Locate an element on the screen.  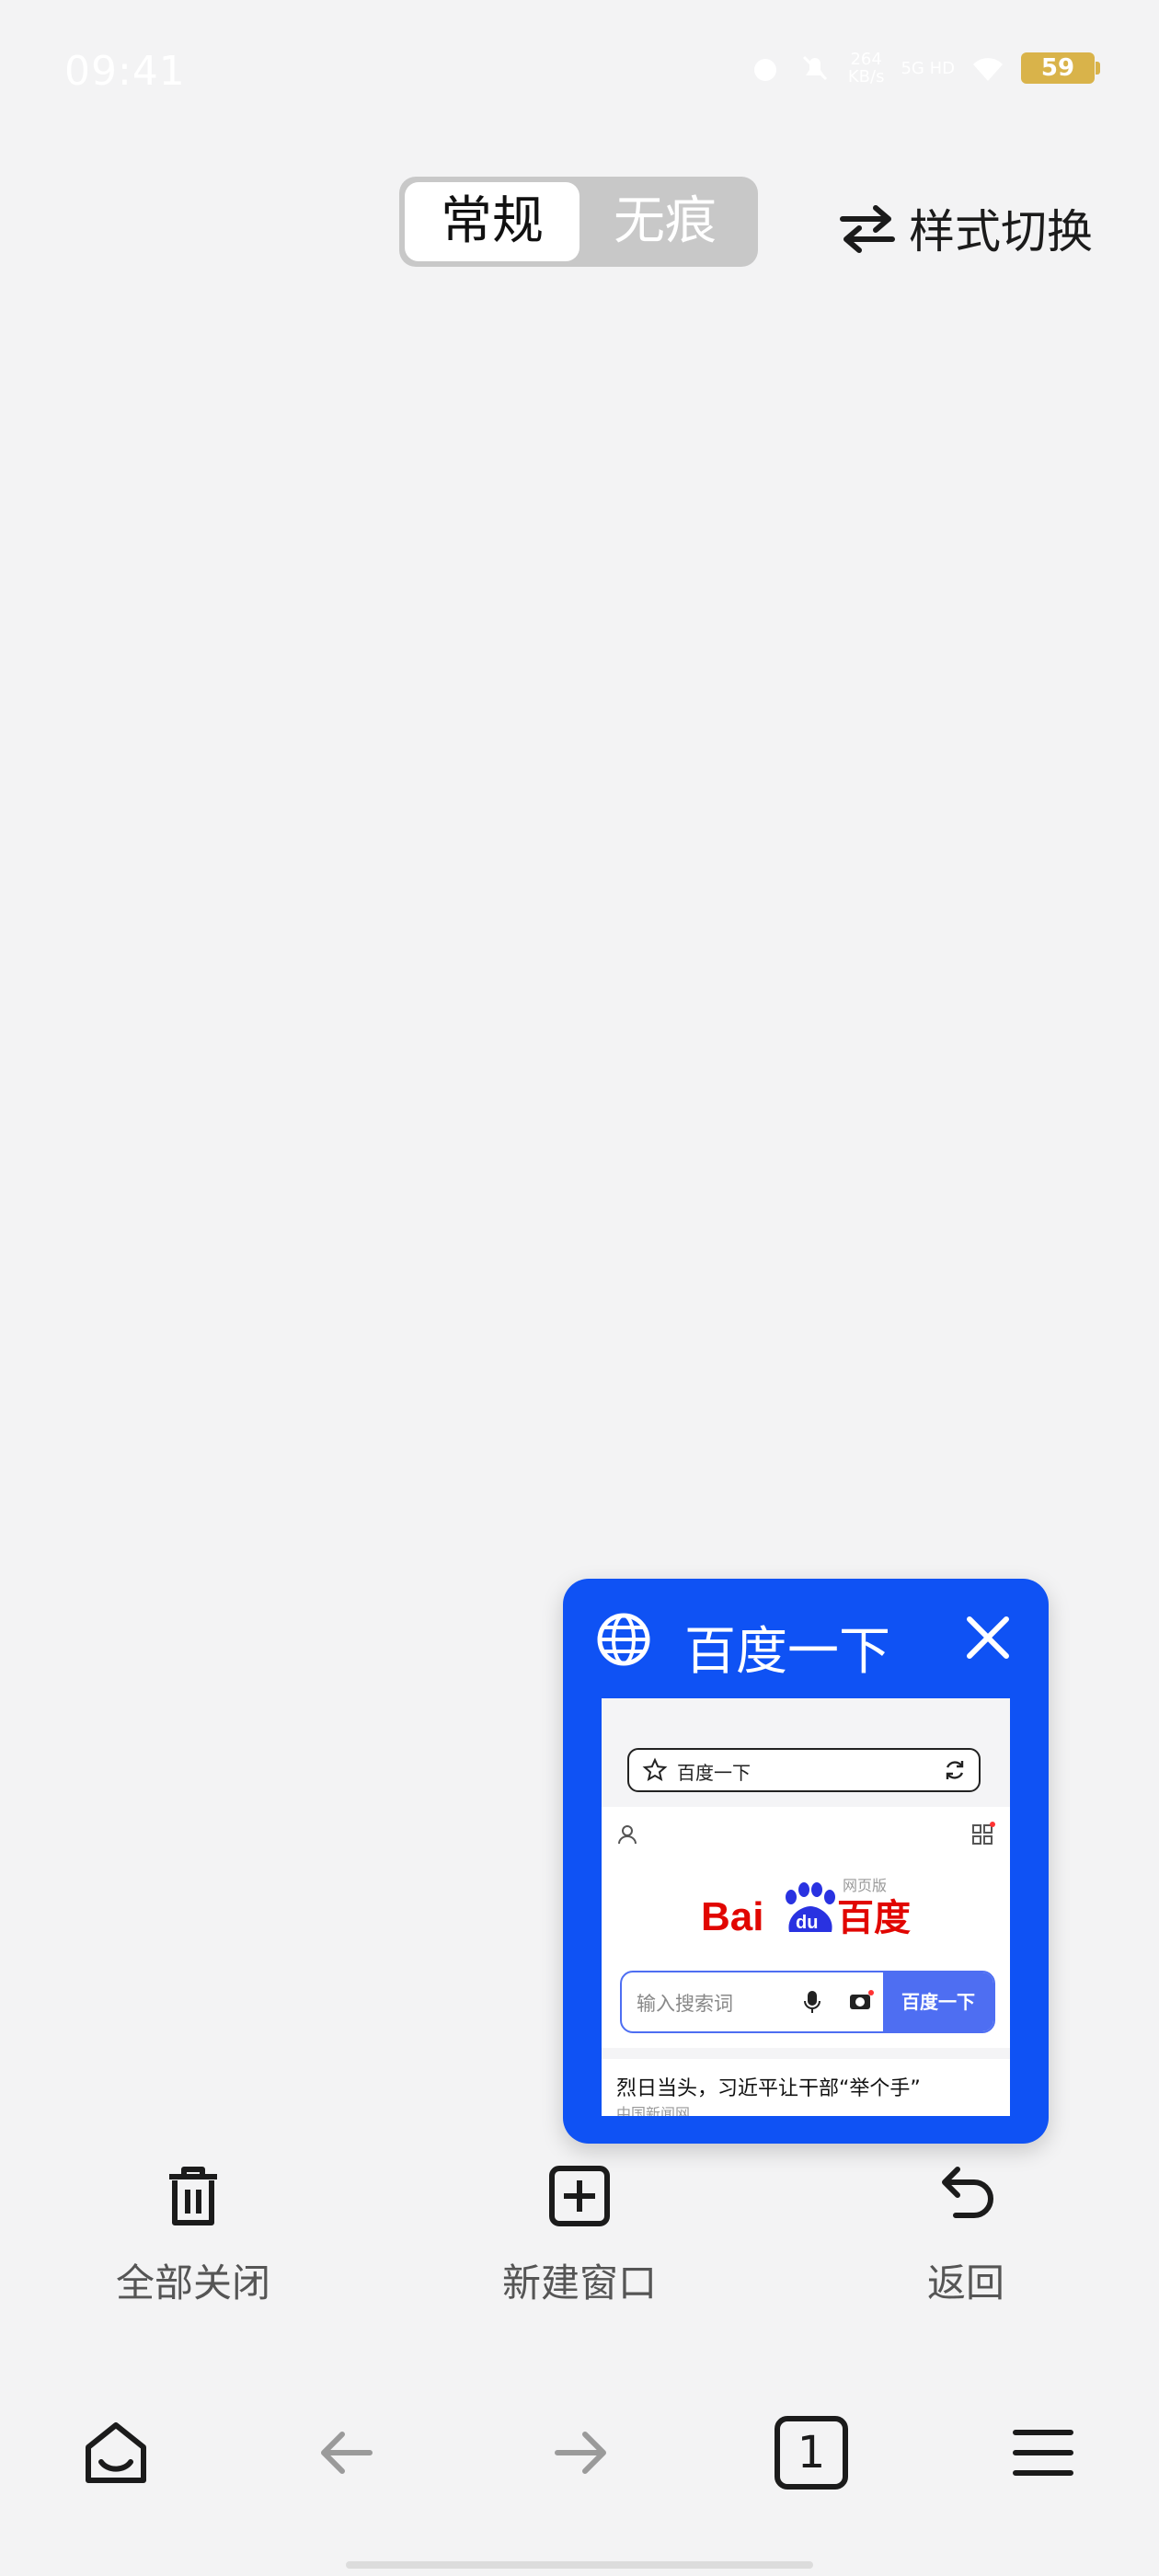
close-all-button: 全部关闭 is located at coordinates (193, 2236).